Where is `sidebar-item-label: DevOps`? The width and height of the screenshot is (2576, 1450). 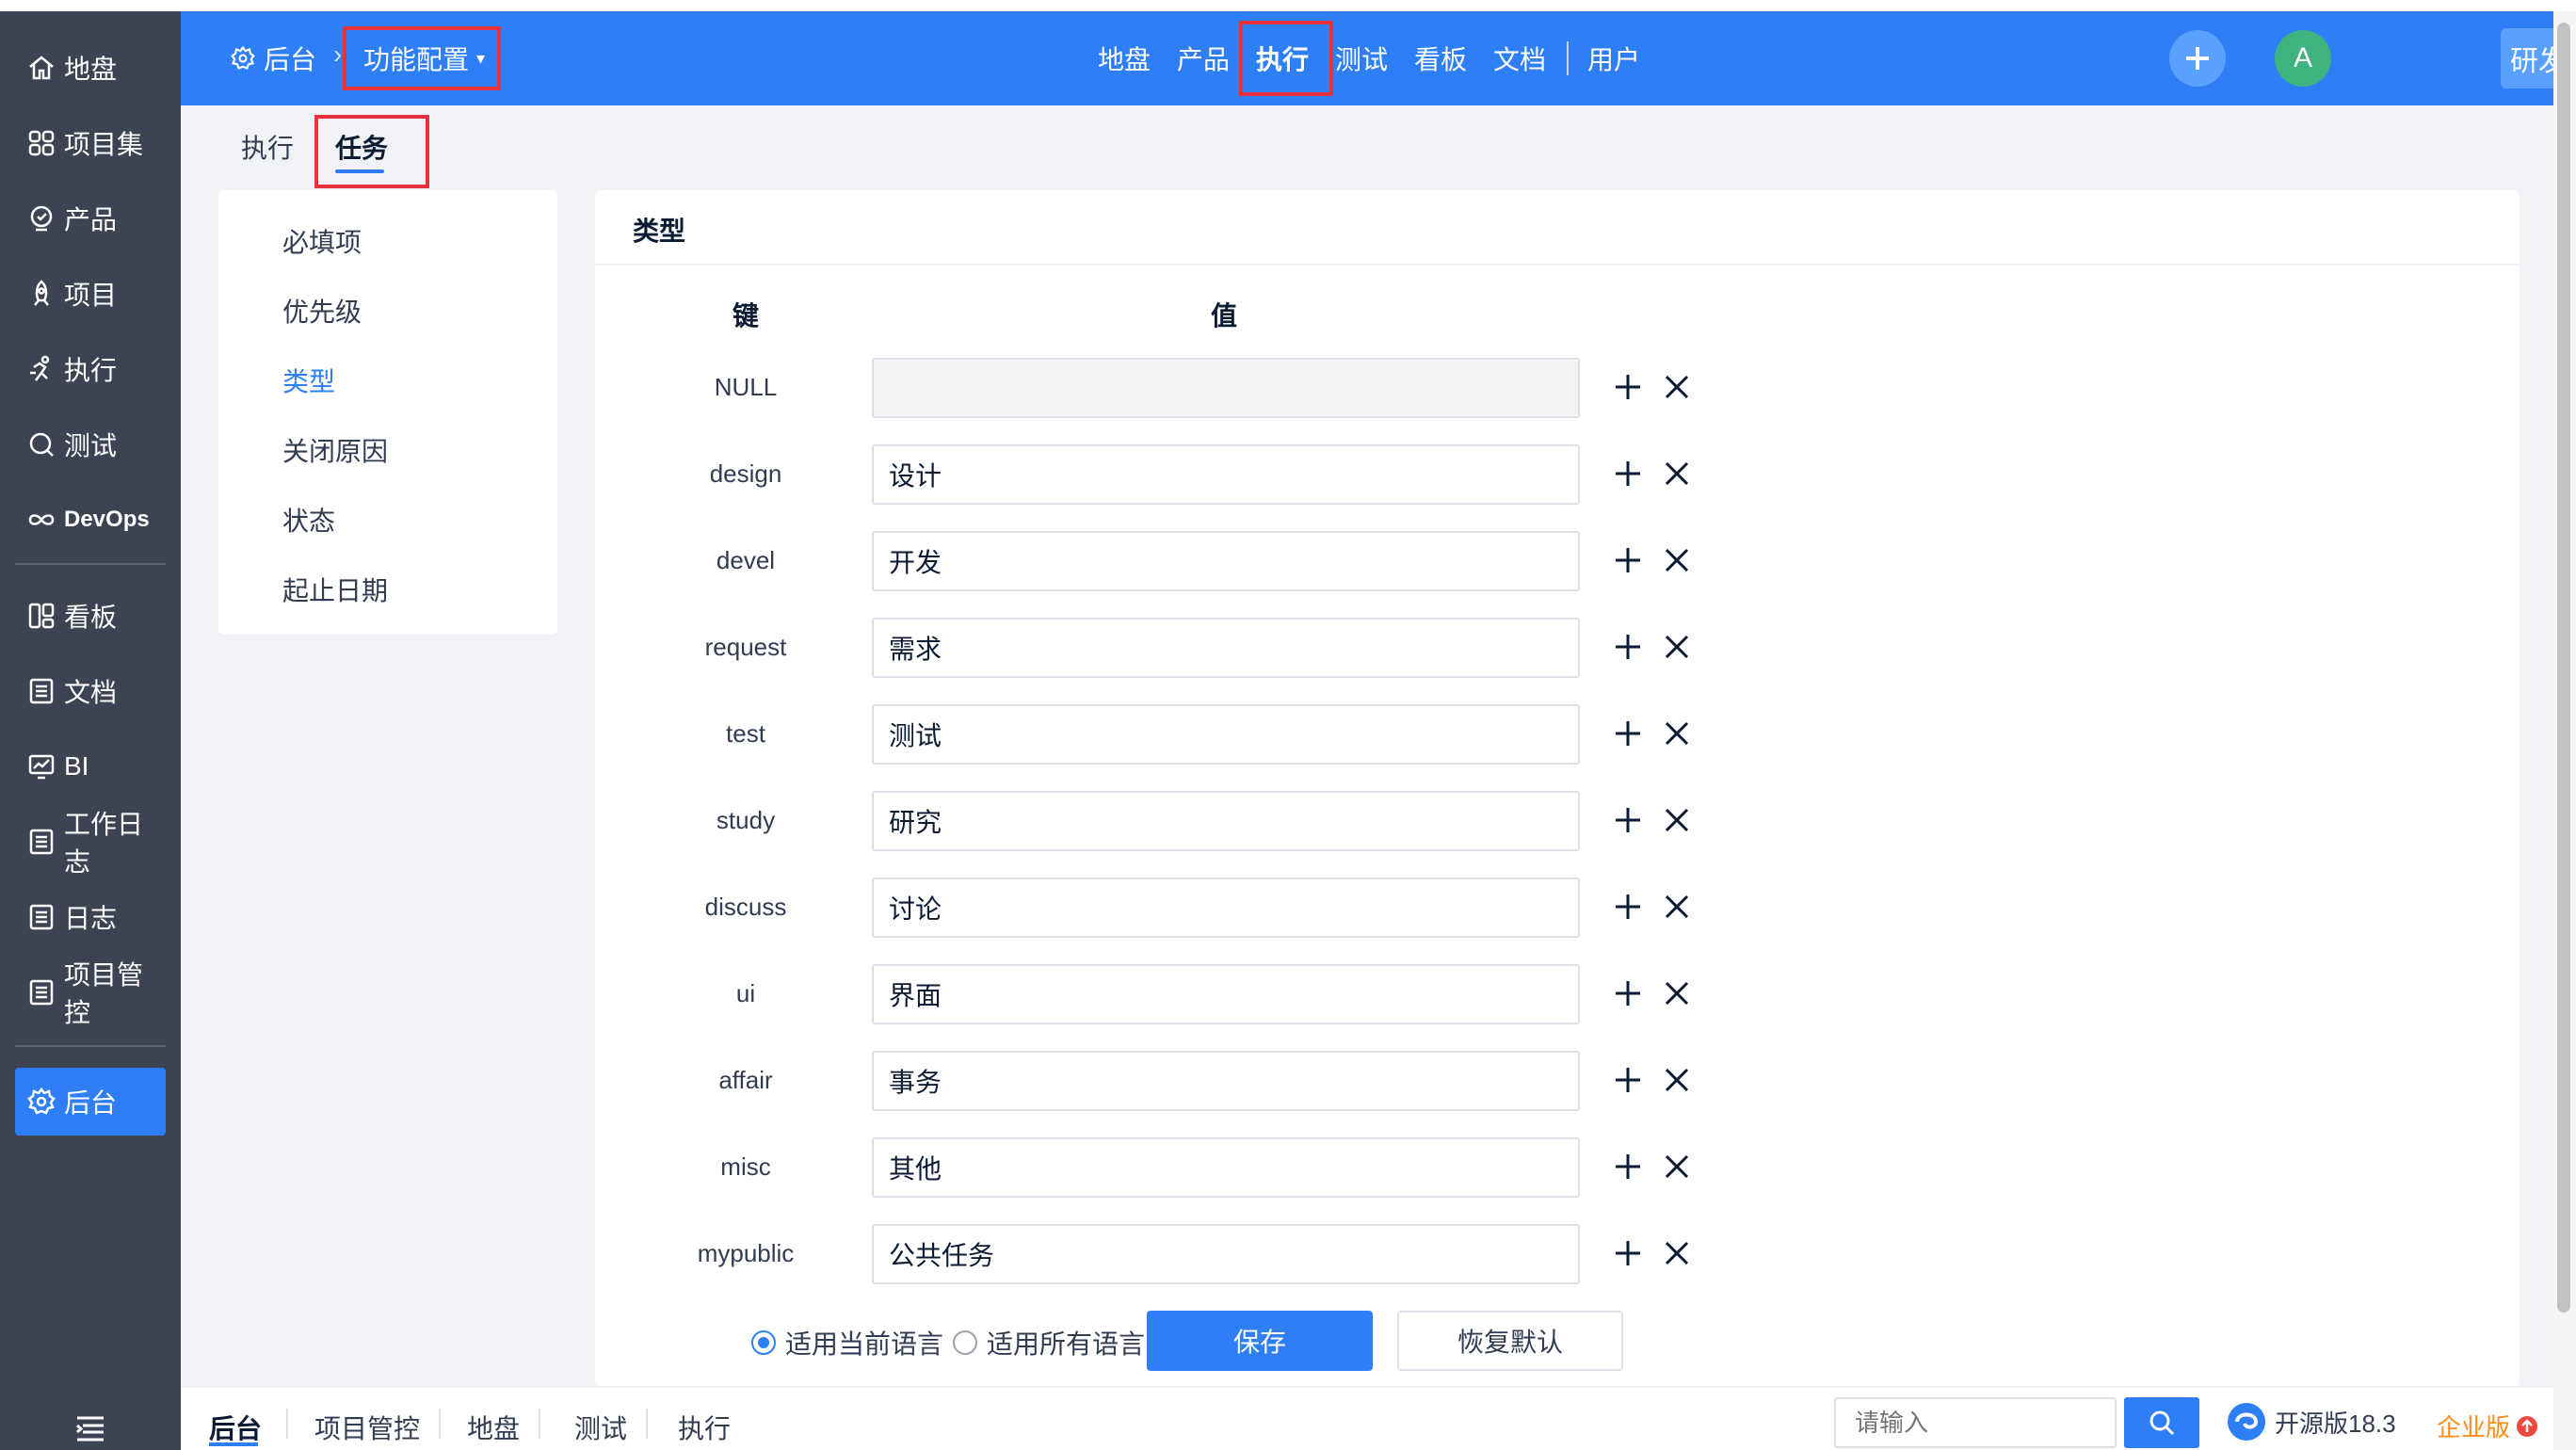
sidebar-item-label: DevOps is located at coordinates (107, 519).